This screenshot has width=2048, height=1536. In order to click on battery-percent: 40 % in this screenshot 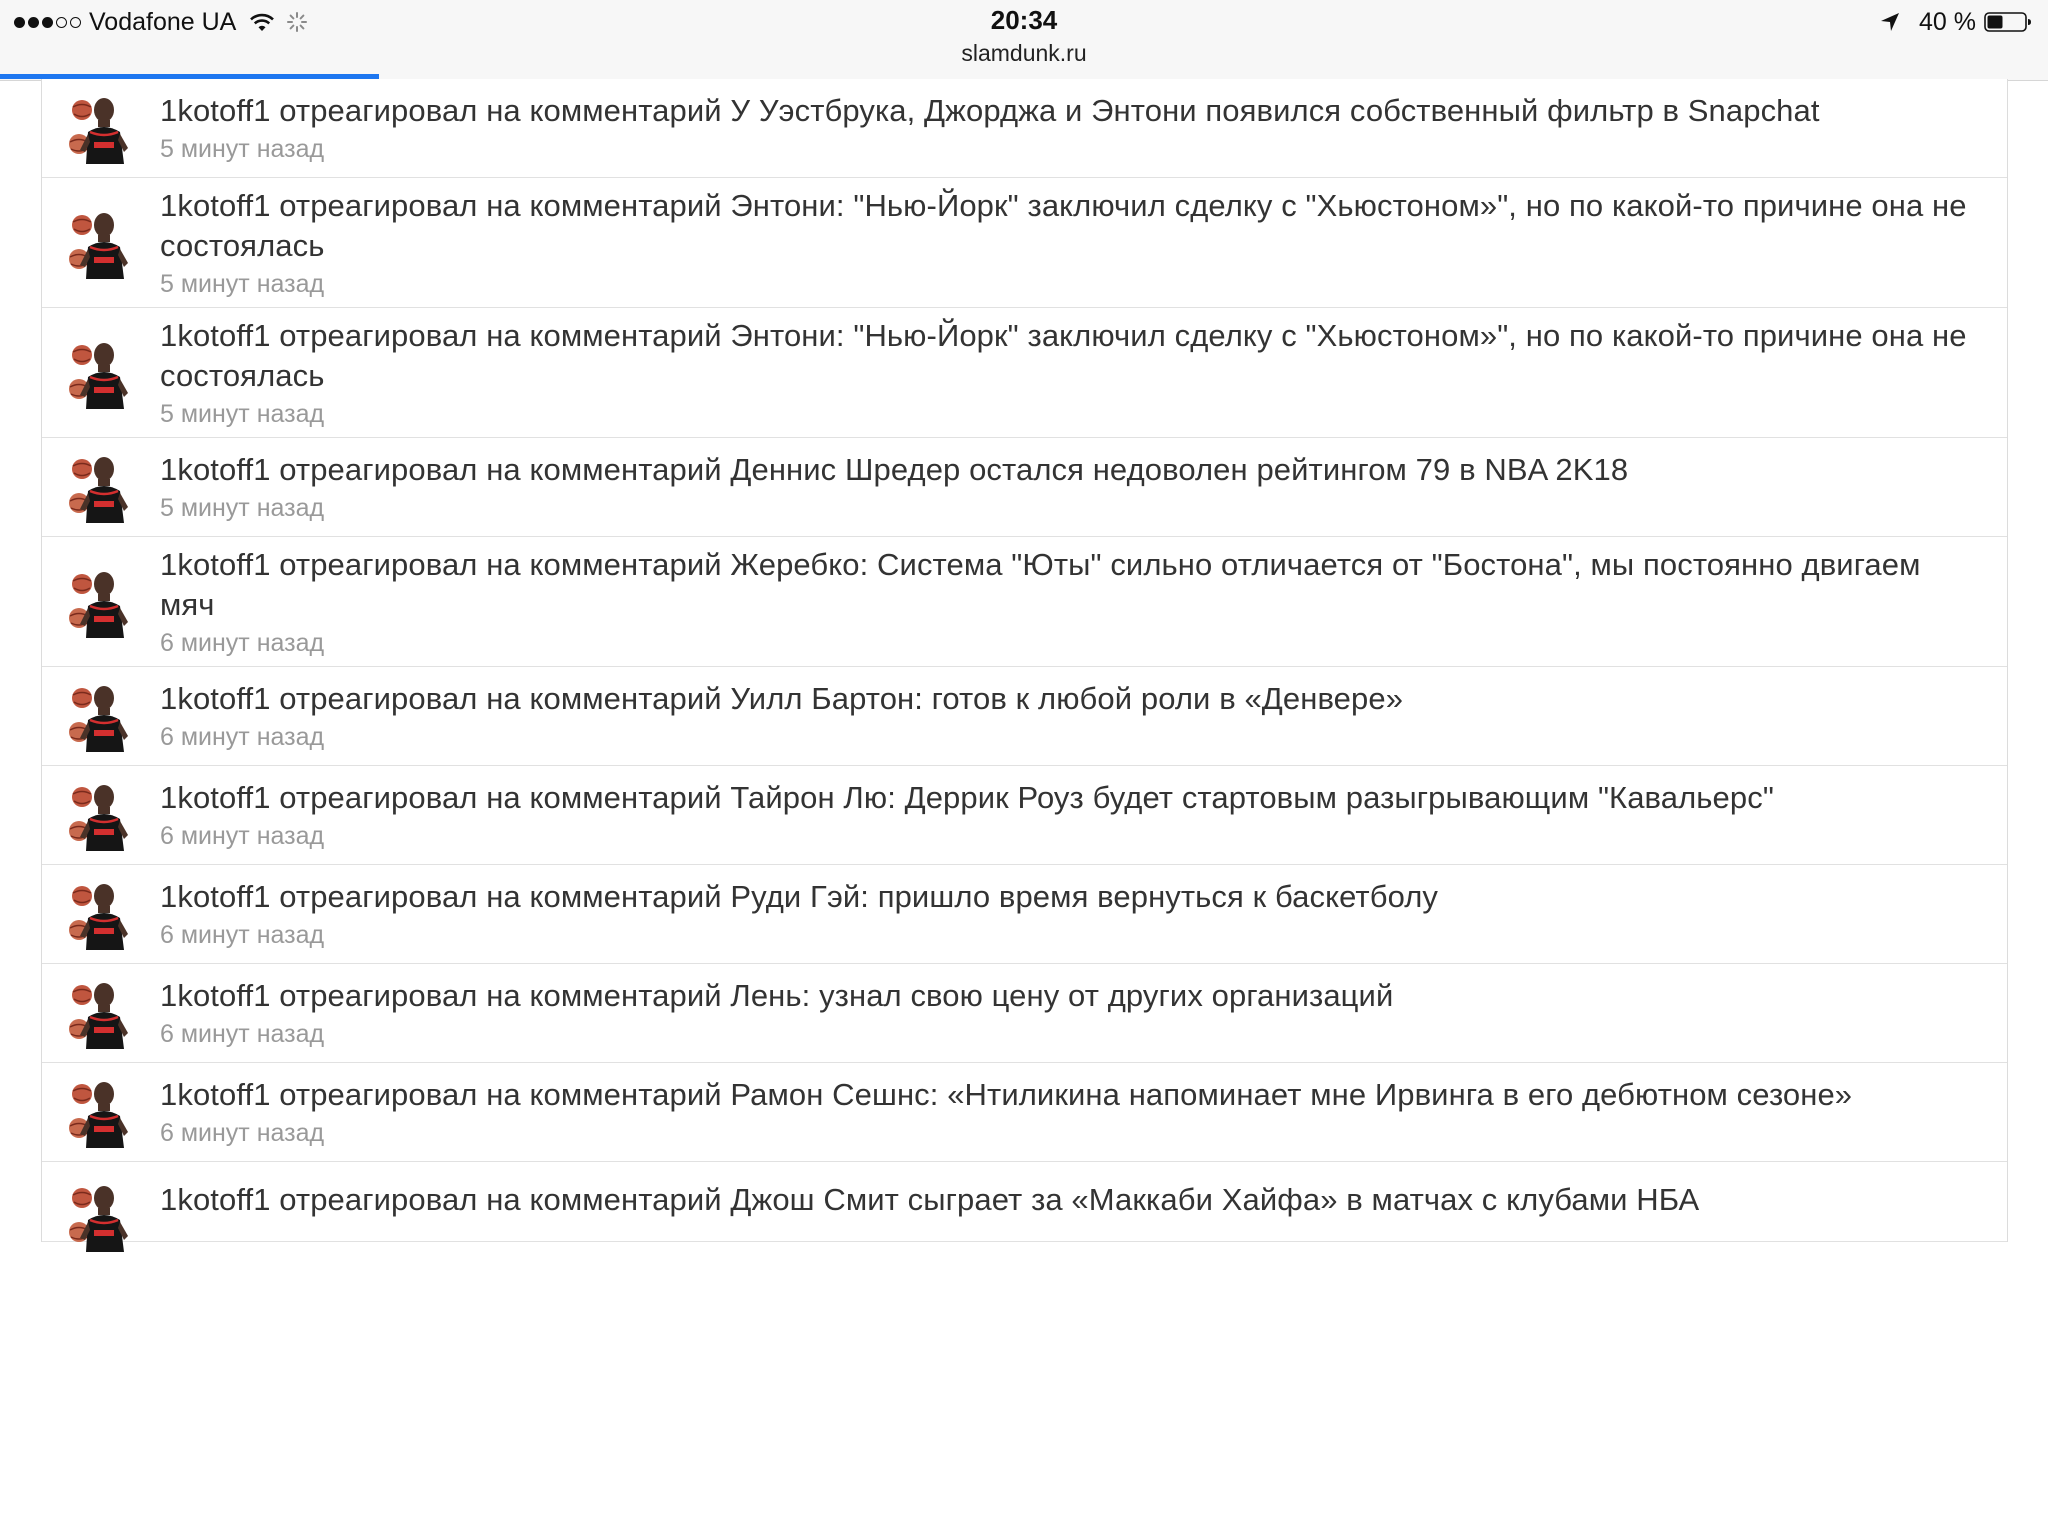, I will do `click(1947, 21)`.